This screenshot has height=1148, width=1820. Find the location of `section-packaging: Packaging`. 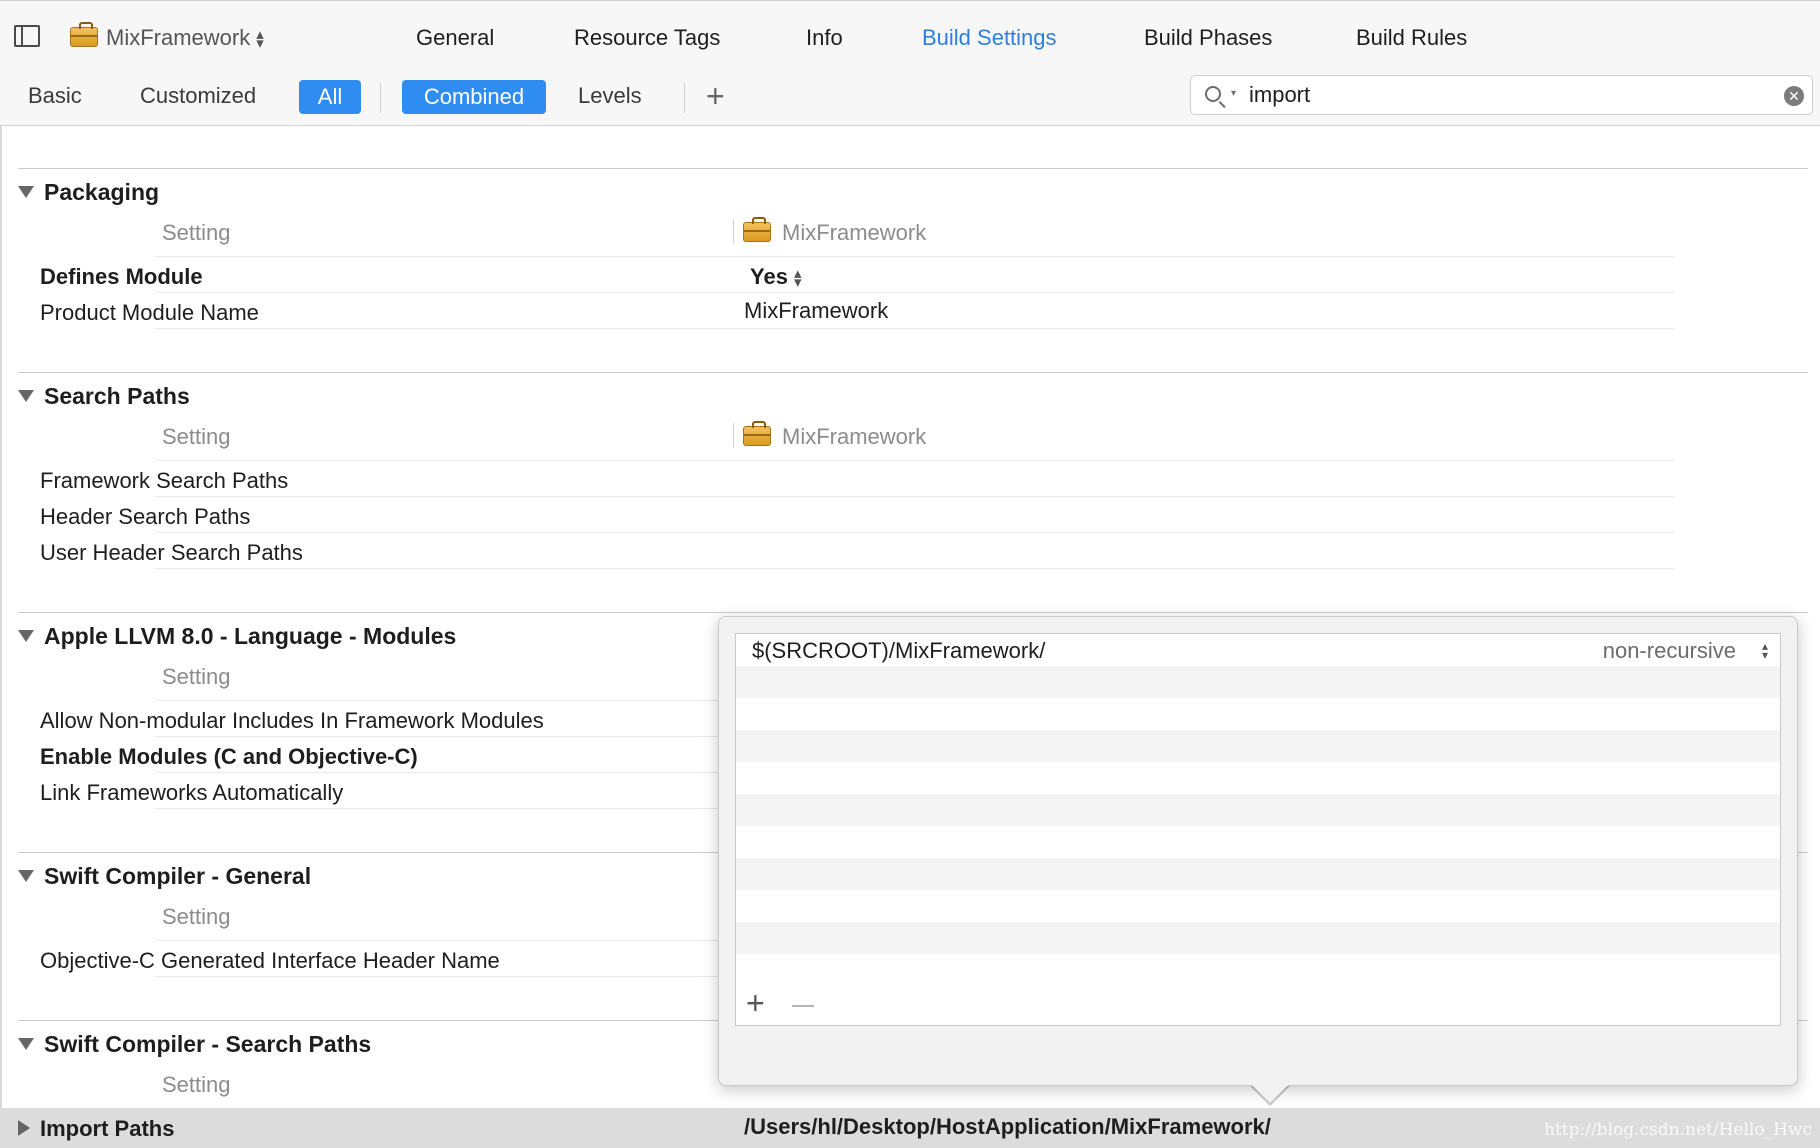

section-packaging: Packaging is located at coordinates (88, 192).